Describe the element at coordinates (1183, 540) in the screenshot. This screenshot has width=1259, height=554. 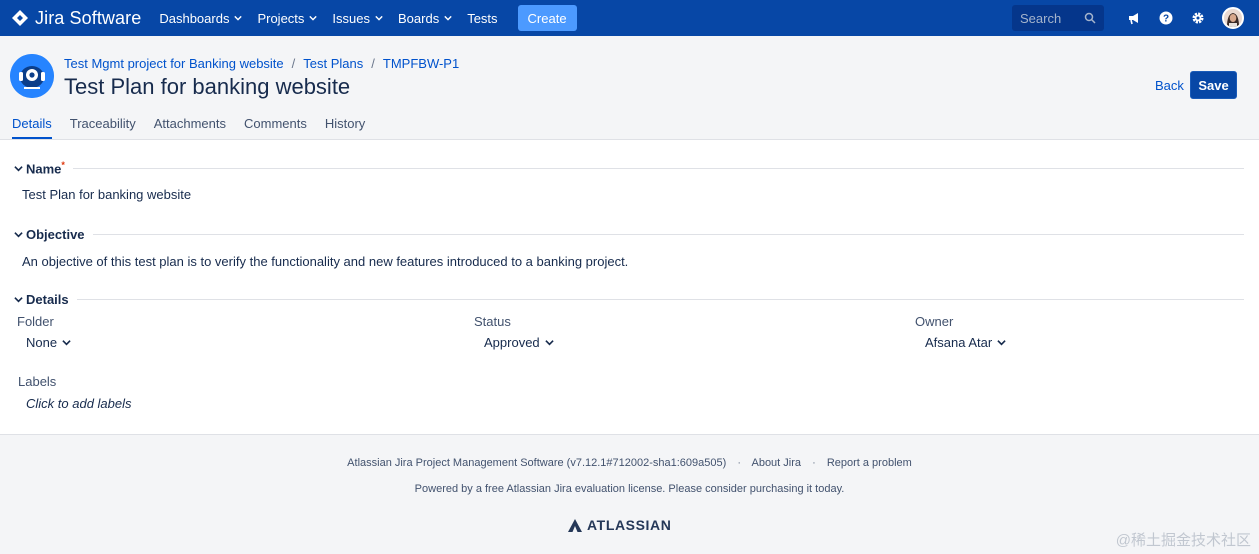
I see `watermark: @稀土掘金技术社区` at that location.